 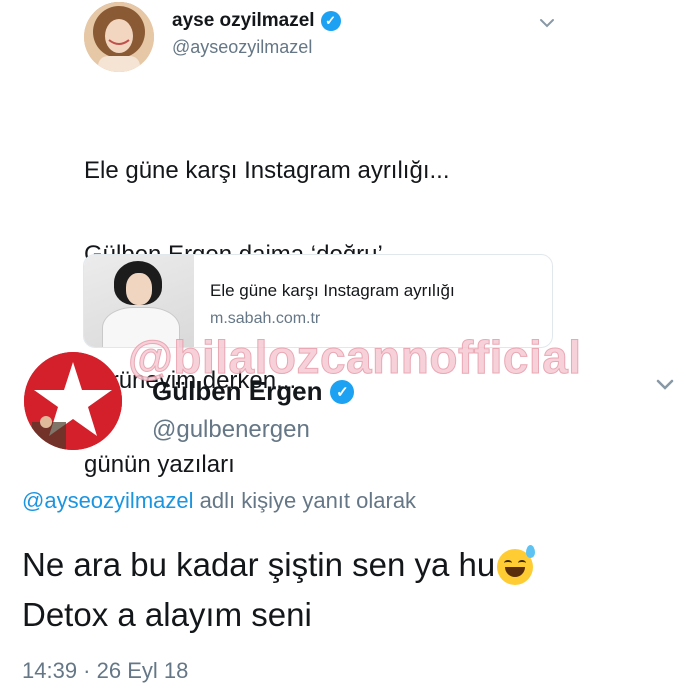 I want to click on author-name: Gülben Ergen ✓, so click(x=253, y=391).